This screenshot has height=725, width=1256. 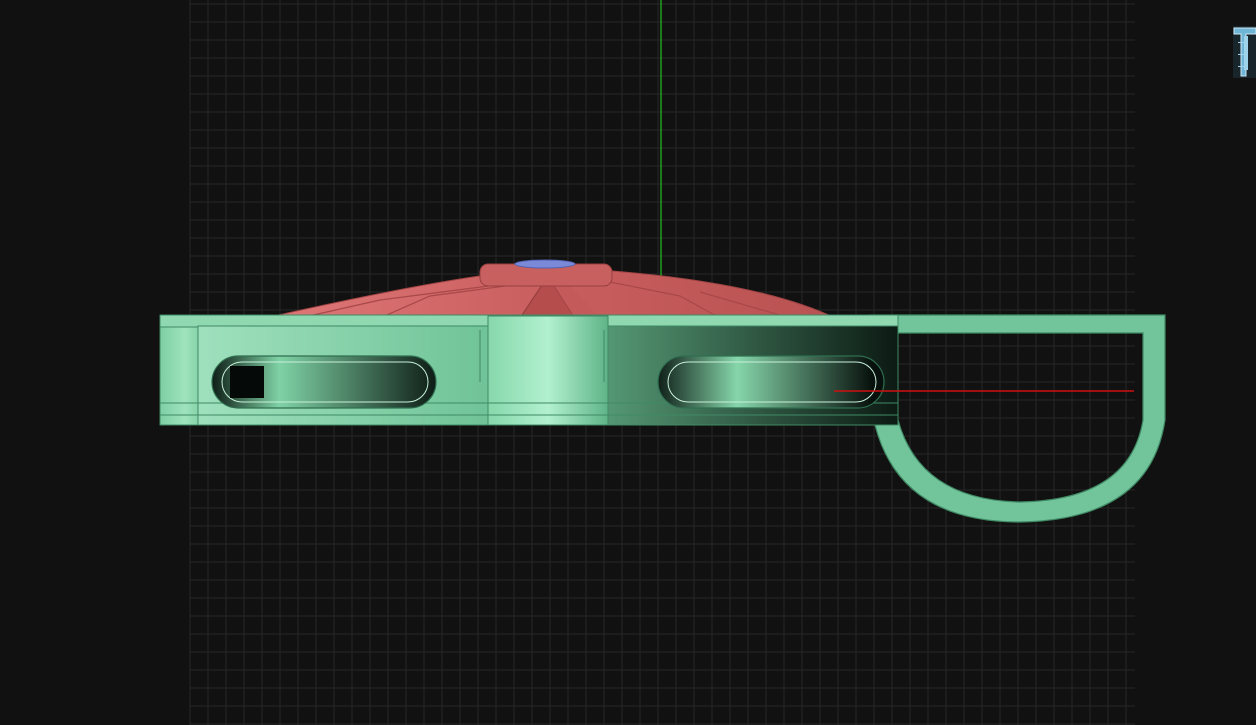 I want to click on right-slot, so click(x=771, y=382).